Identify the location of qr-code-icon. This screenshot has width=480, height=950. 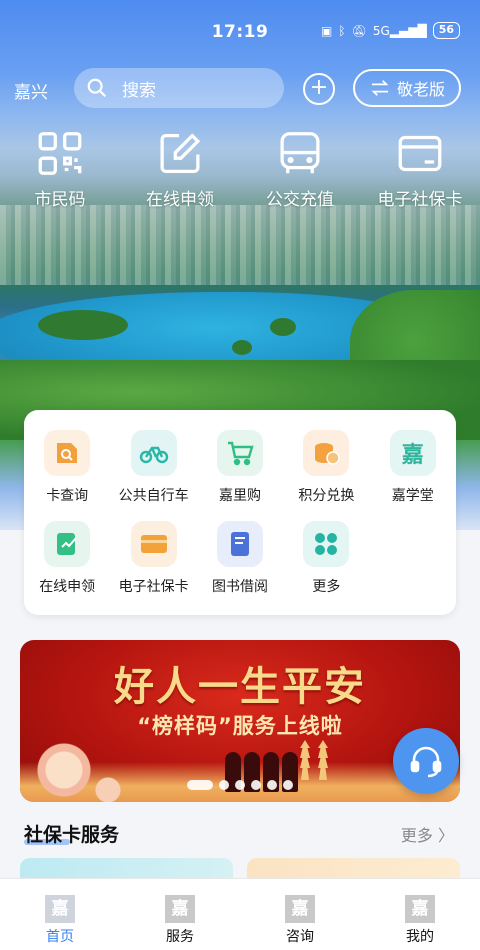
(60, 153).